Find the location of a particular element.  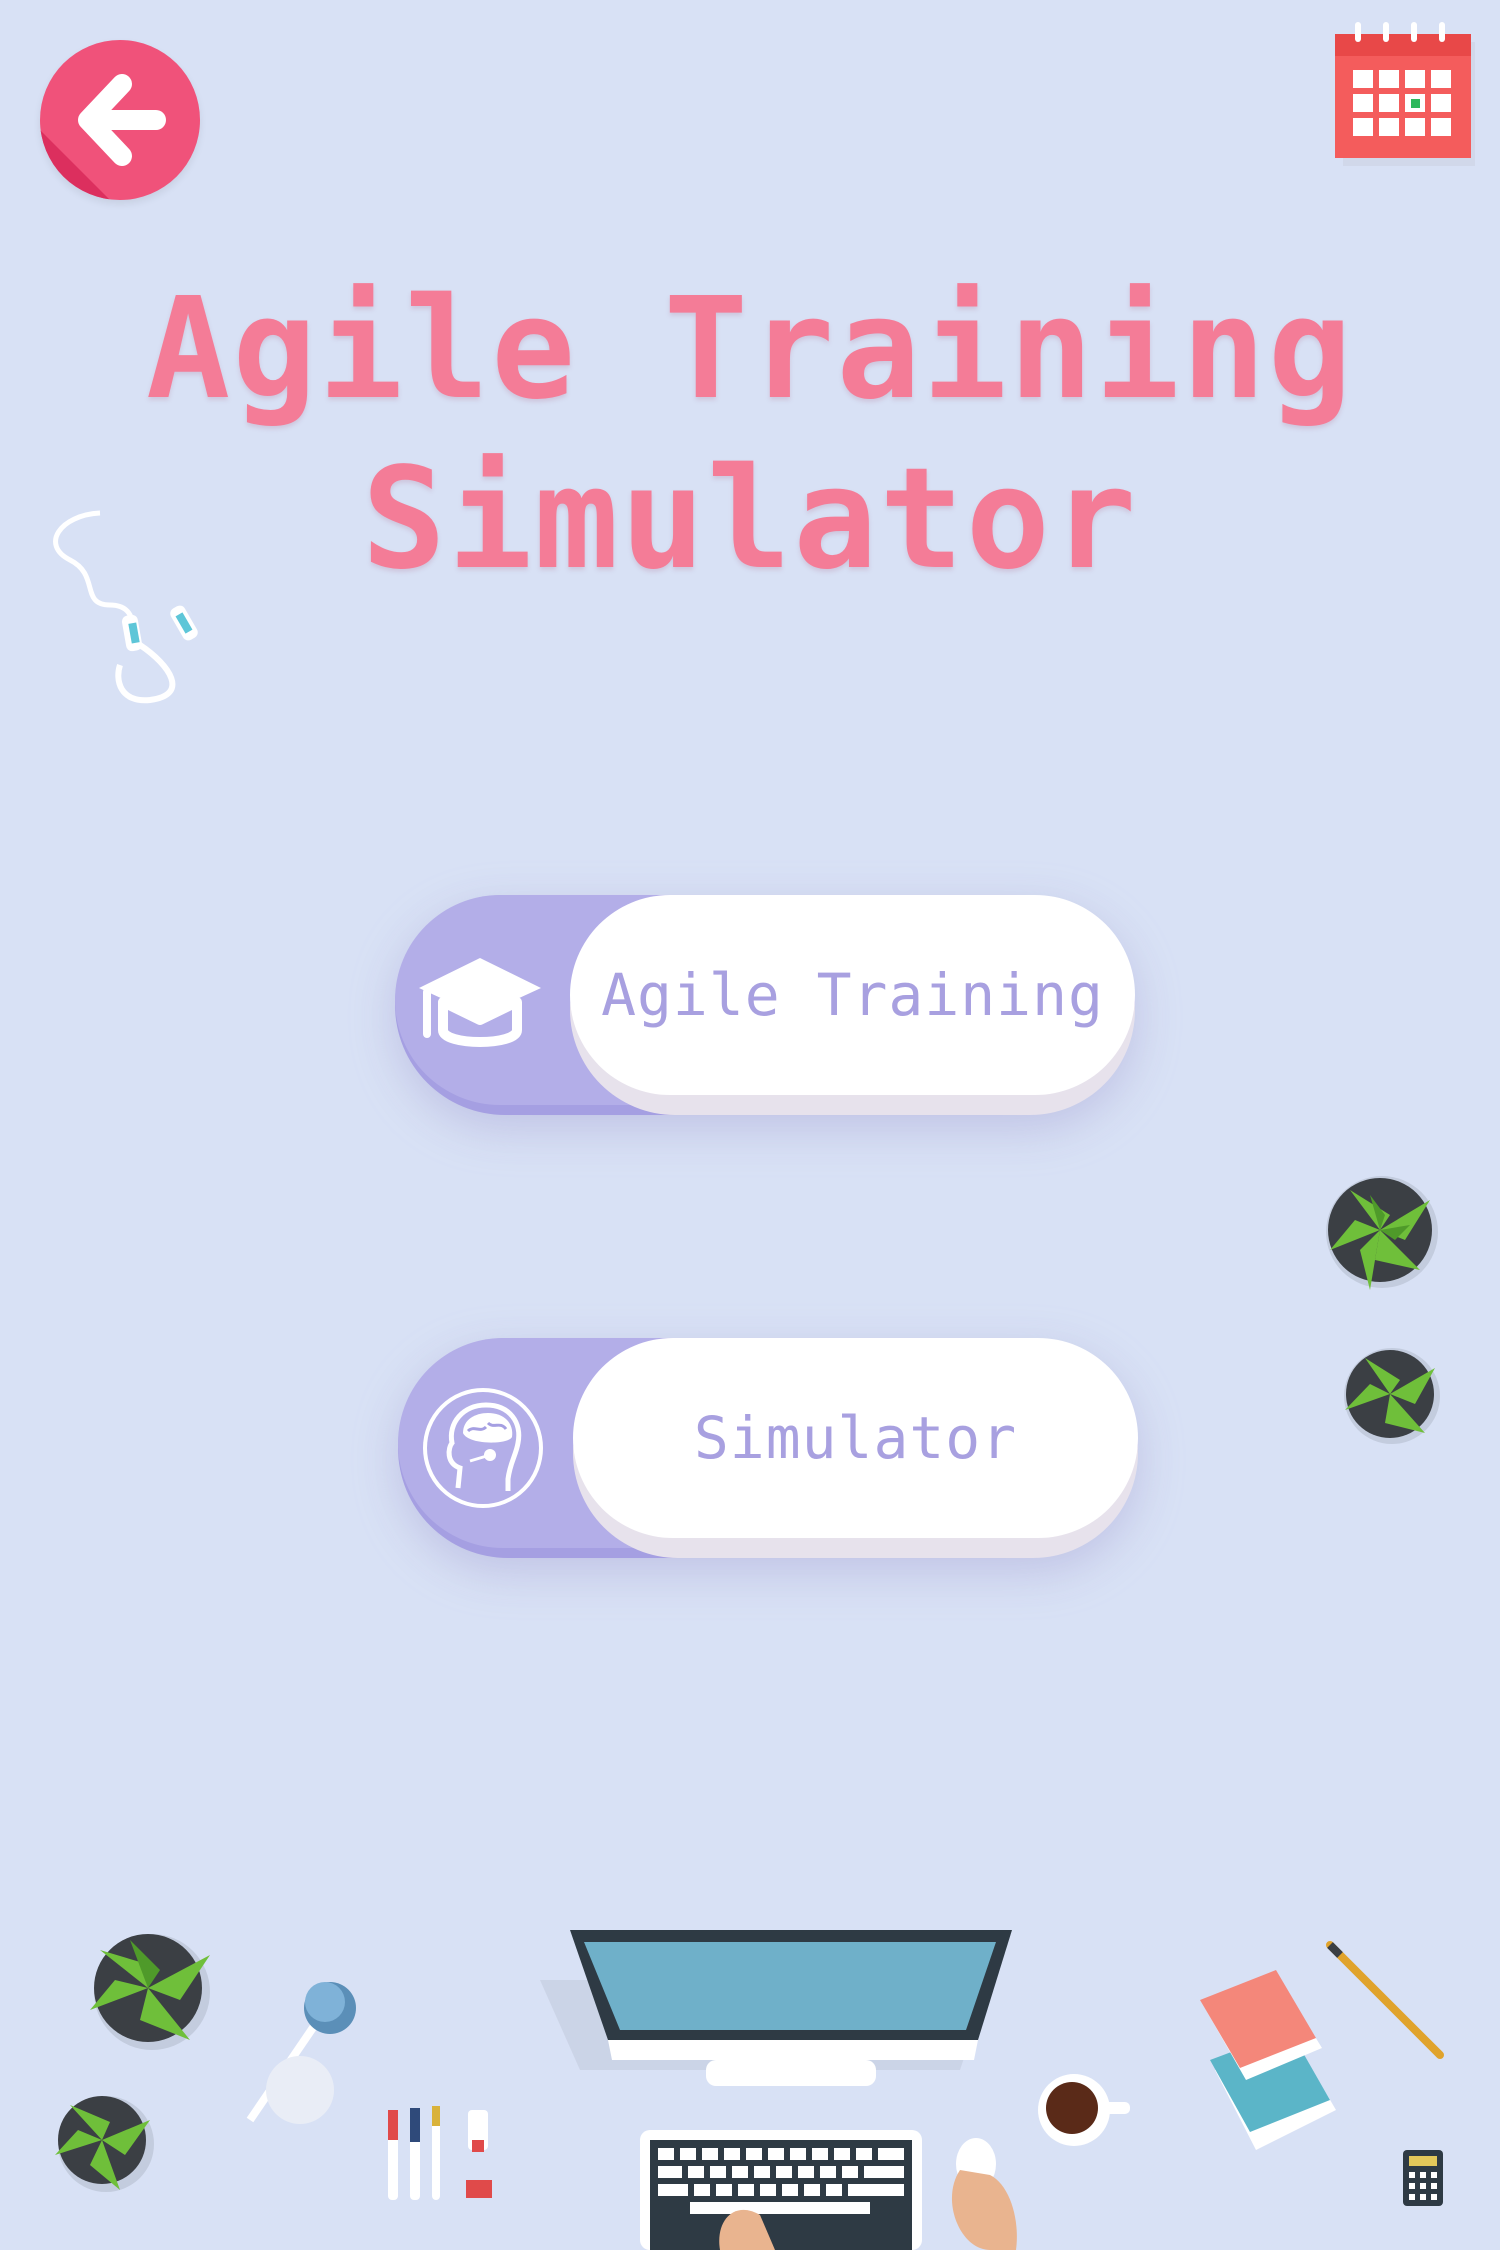

calendar-button is located at coordinates (1405, 93).